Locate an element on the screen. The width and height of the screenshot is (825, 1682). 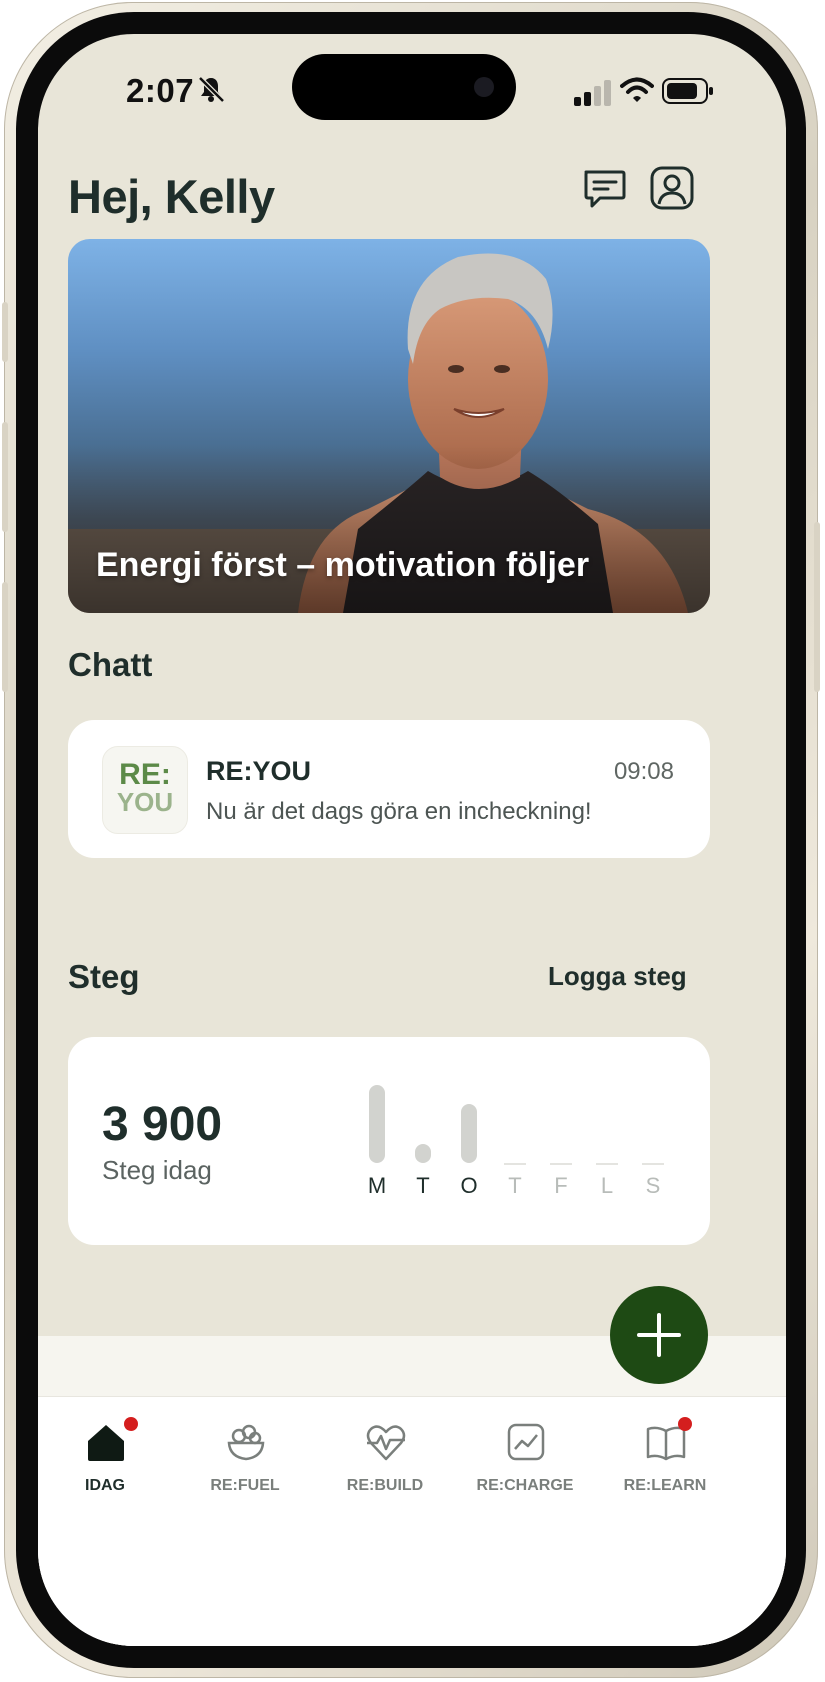
tab-label: RE:FUEL is located at coordinates (245, 1485).